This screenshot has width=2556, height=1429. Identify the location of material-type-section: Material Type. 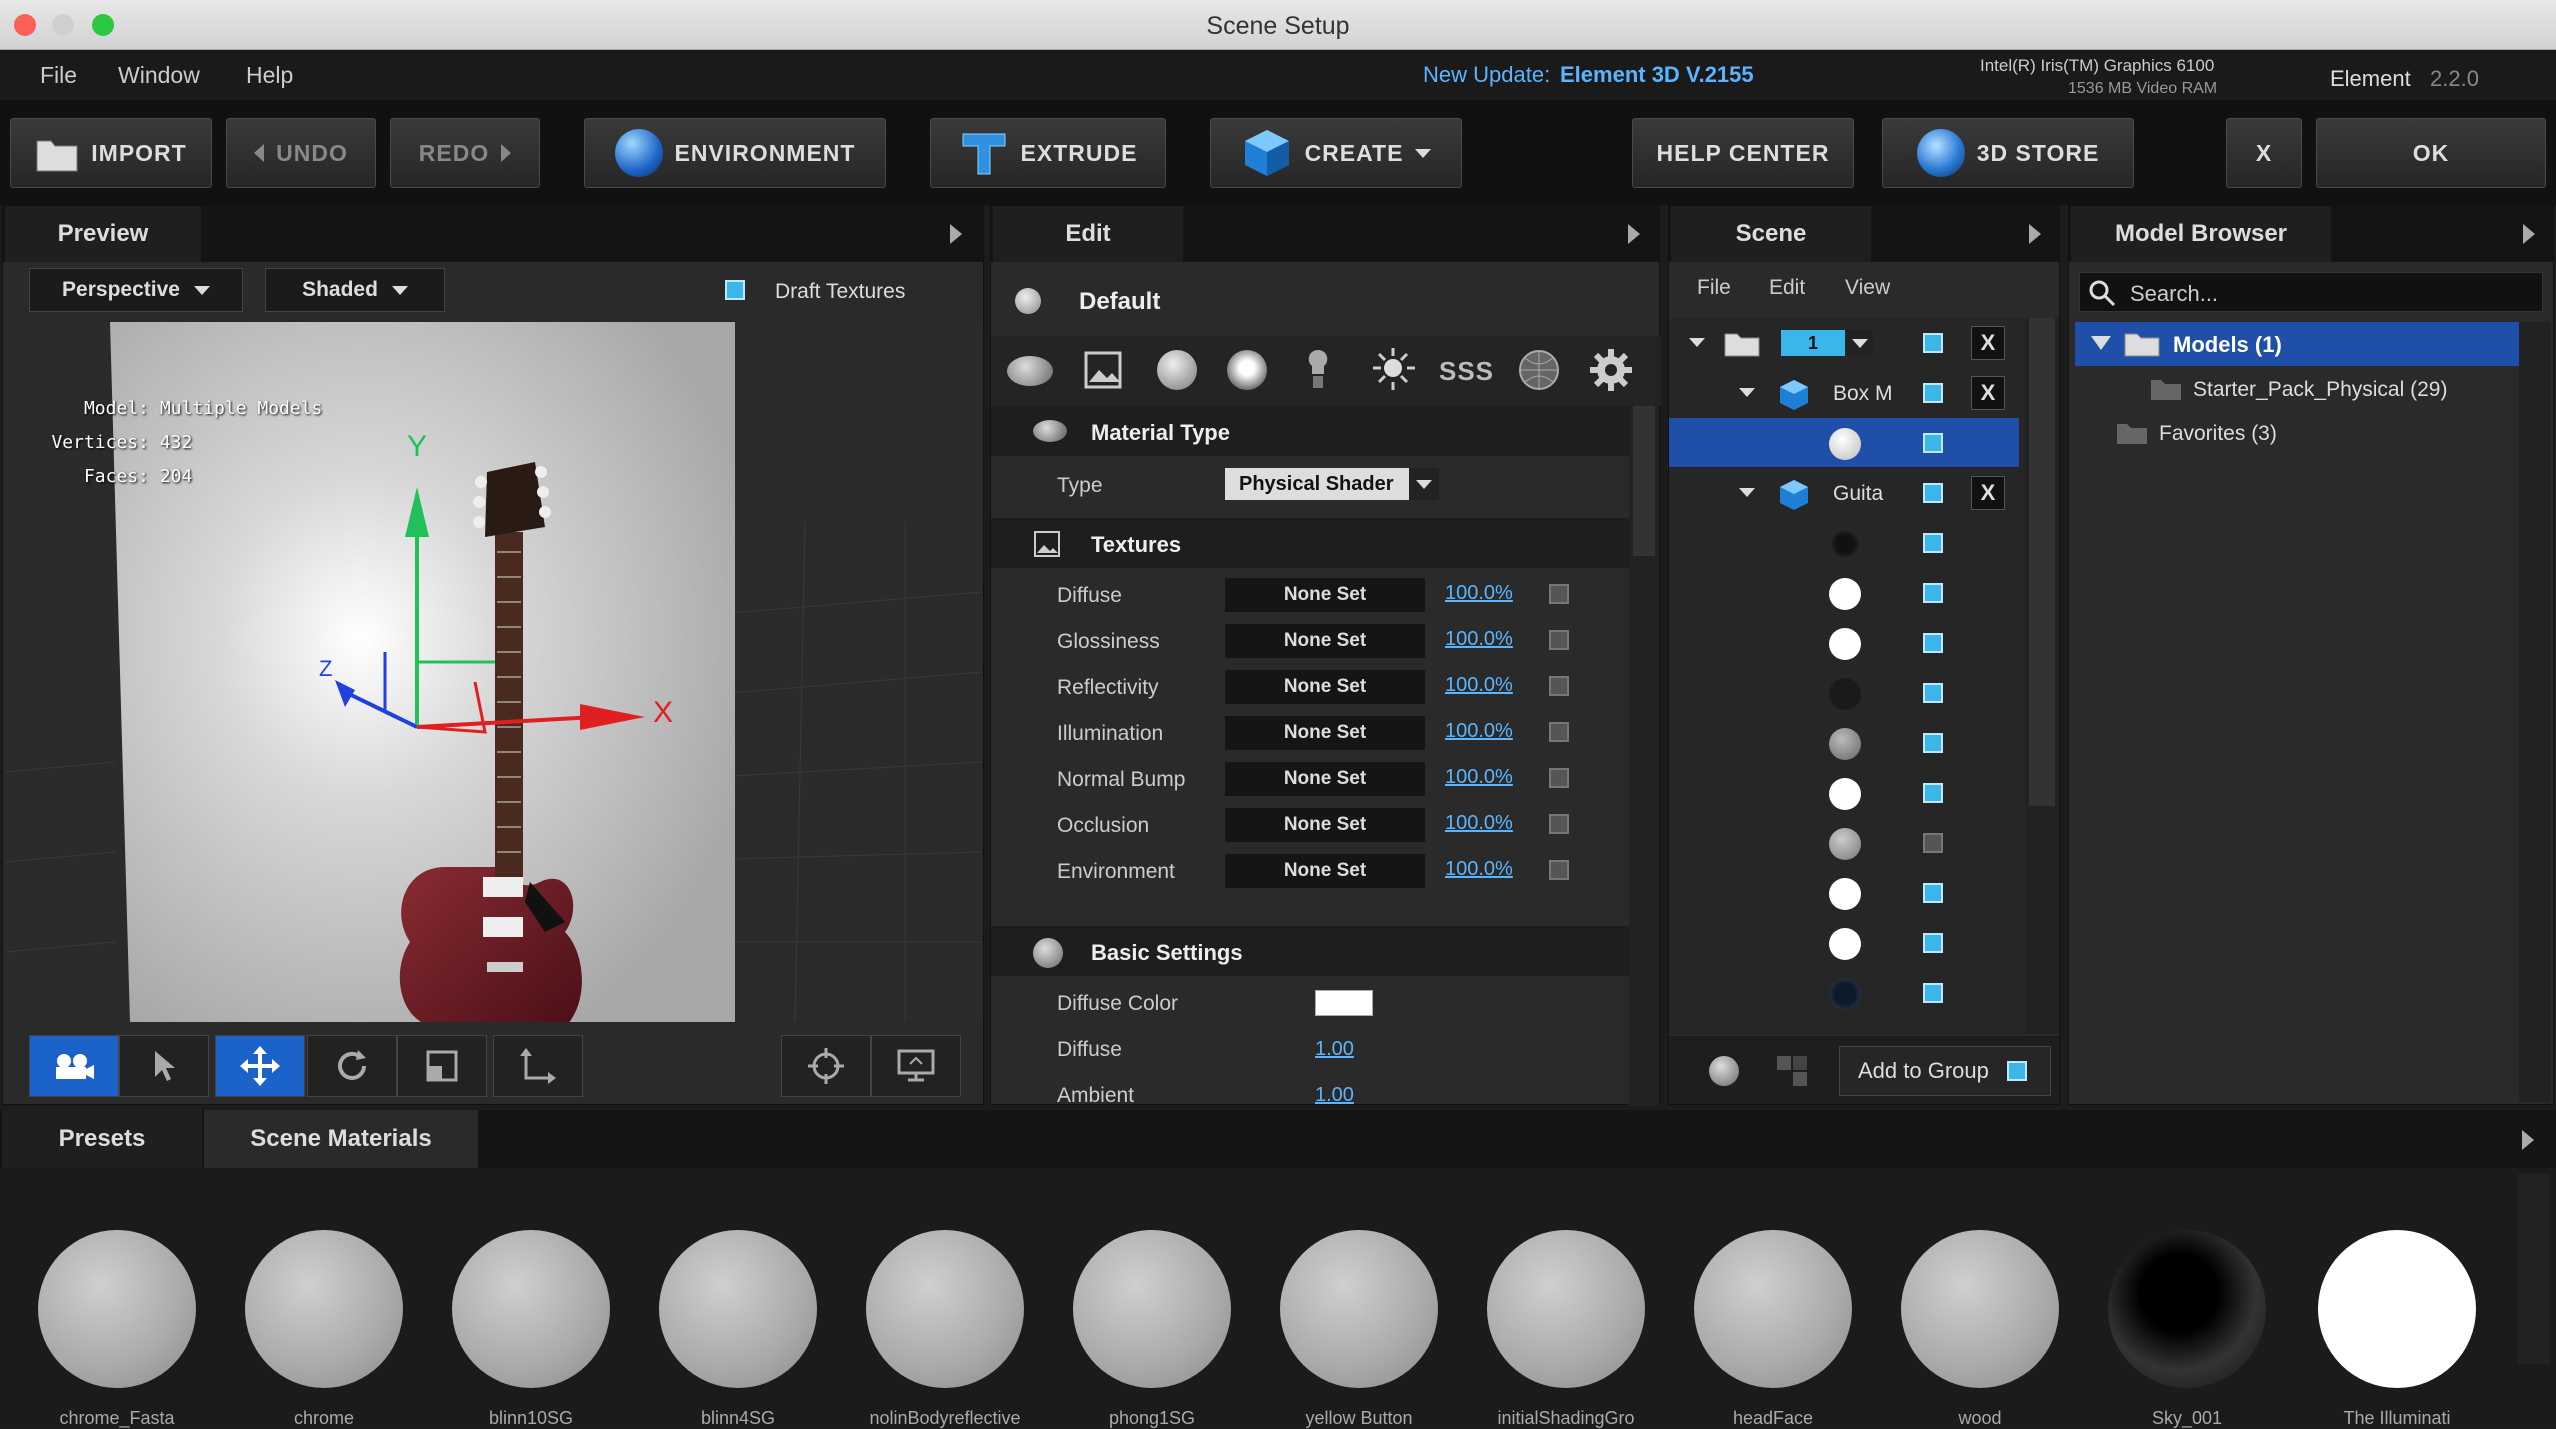
(1311, 431).